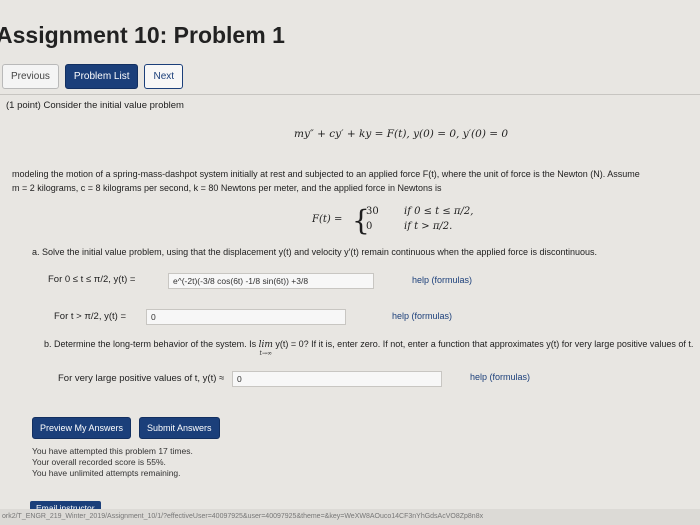 The image size is (700, 525). Describe the element at coordinates (372, 211) in the screenshot. I see `piecewise-value-1: 30` at that location.